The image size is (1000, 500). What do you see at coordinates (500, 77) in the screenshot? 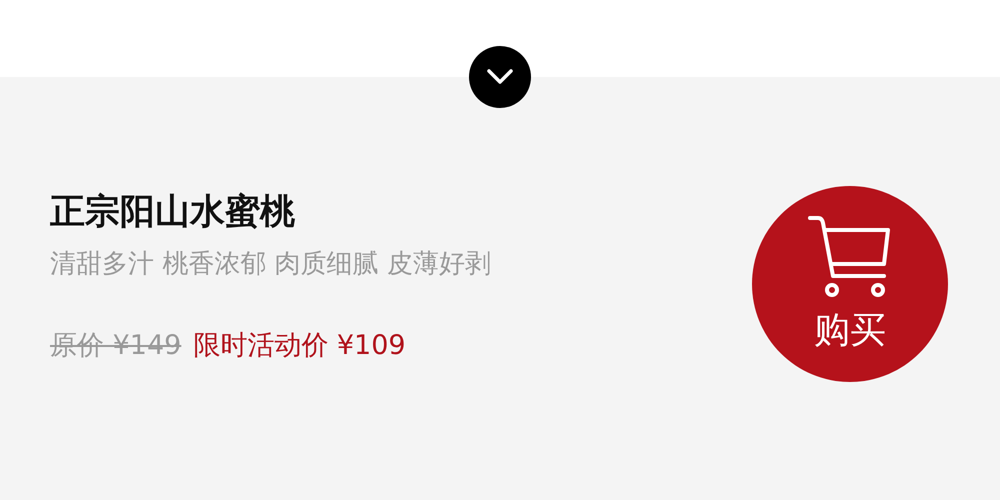
I see `chevron-down-icon` at bounding box center [500, 77].